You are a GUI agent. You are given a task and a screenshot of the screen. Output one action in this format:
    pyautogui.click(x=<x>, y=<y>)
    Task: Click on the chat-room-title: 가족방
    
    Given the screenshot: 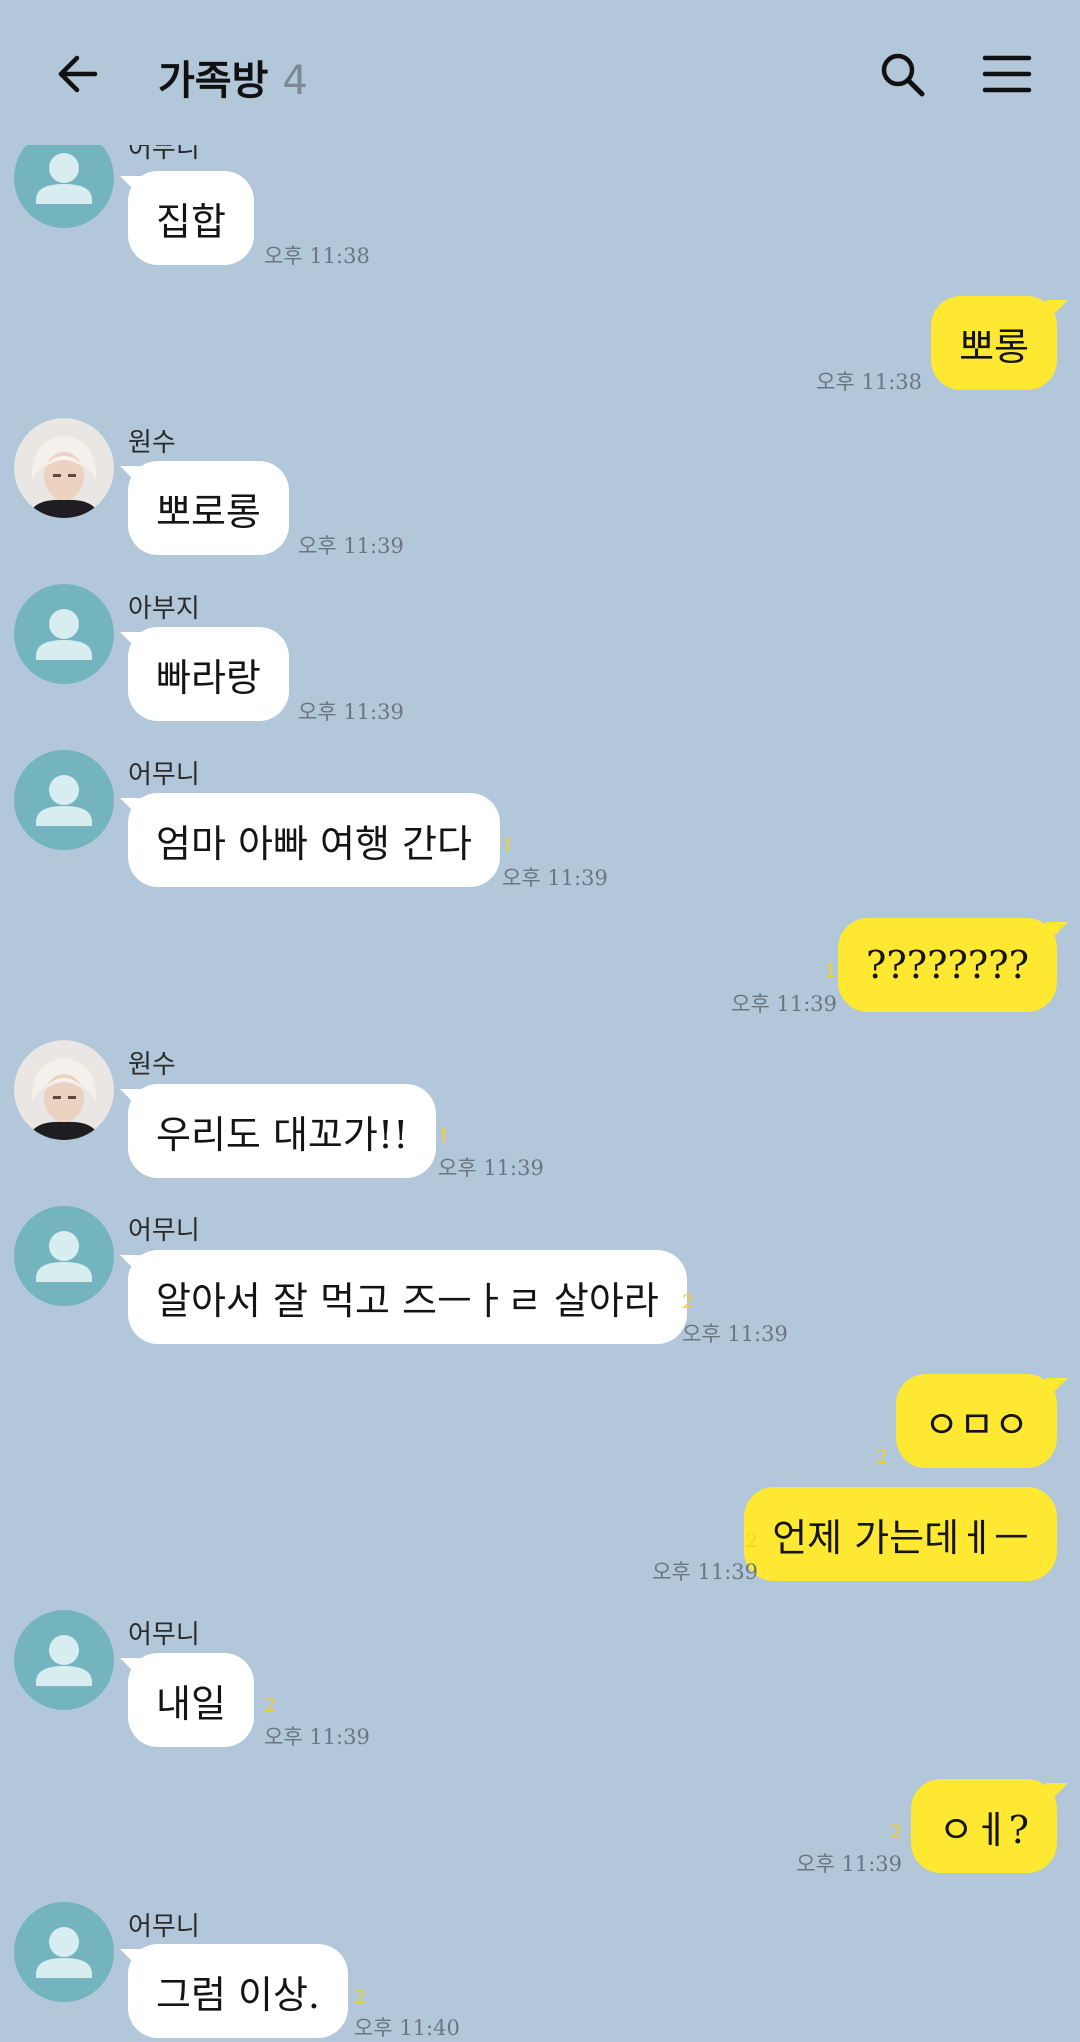 What is the action you would take?
    pyautogui.click(x=213, y=81)
    